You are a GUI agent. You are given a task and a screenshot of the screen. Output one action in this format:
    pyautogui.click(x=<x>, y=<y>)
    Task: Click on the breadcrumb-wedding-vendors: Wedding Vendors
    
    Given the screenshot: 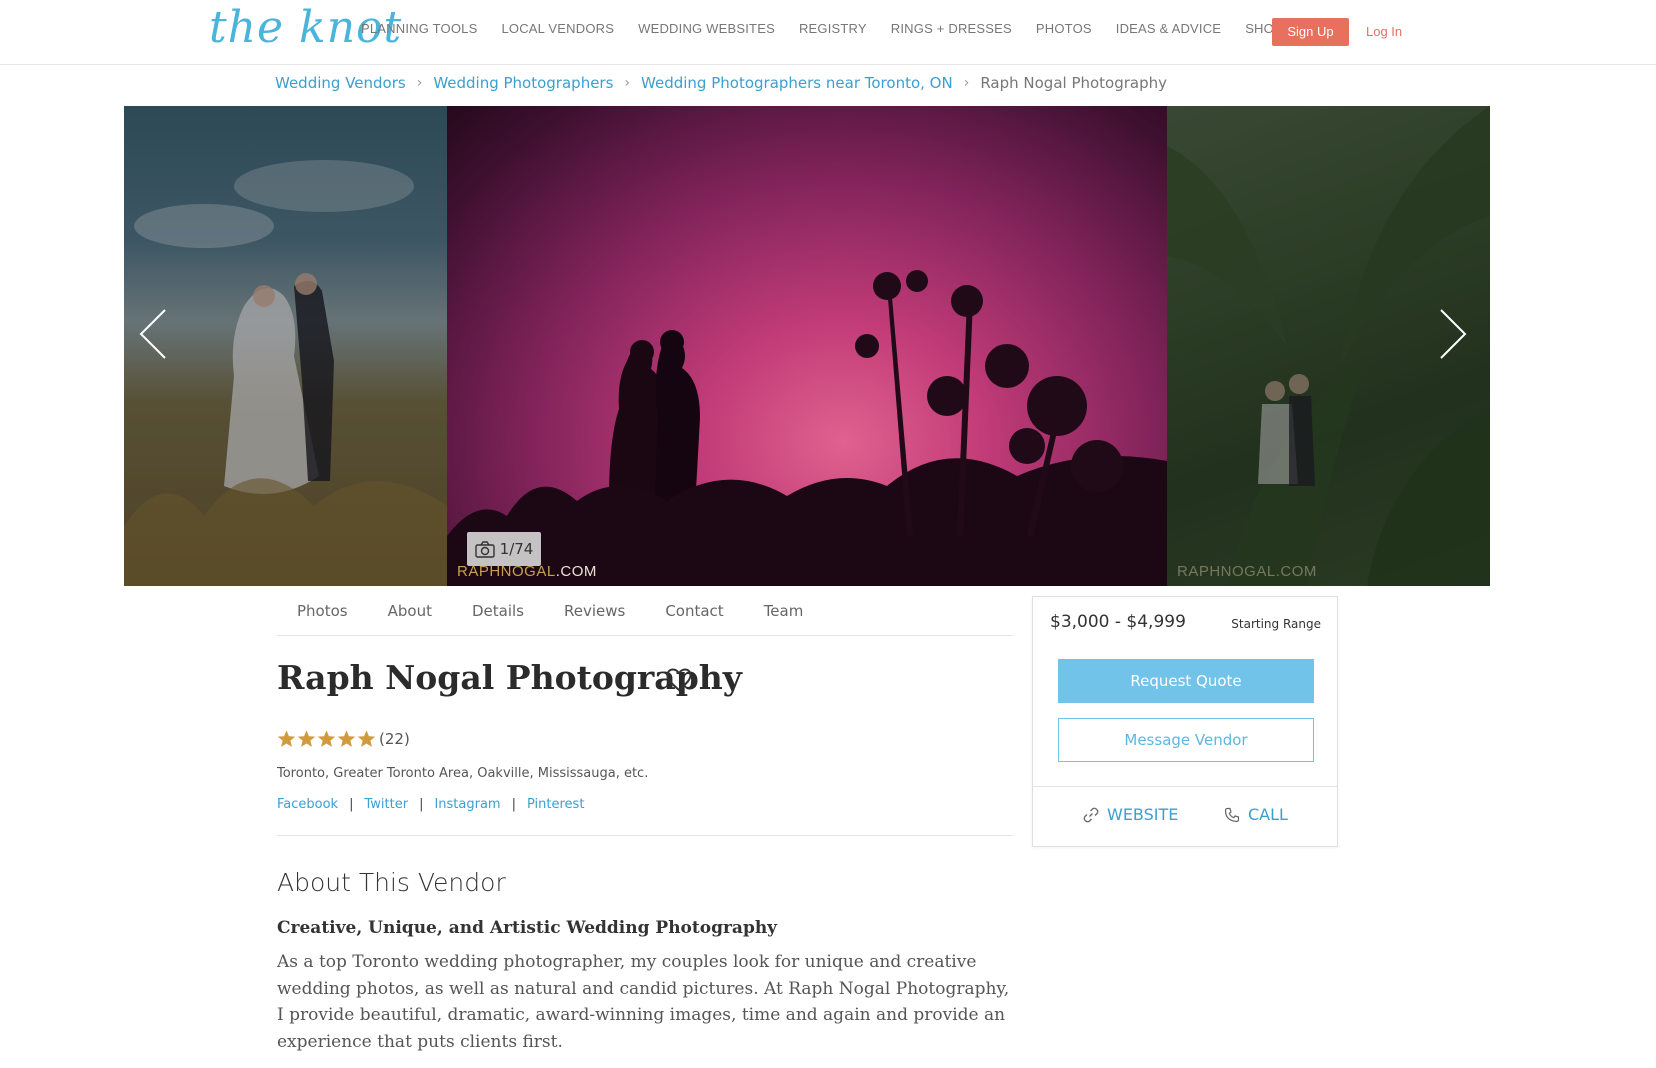 What is the action you would take?
    pyautogui.click(x=340, y=83)
    